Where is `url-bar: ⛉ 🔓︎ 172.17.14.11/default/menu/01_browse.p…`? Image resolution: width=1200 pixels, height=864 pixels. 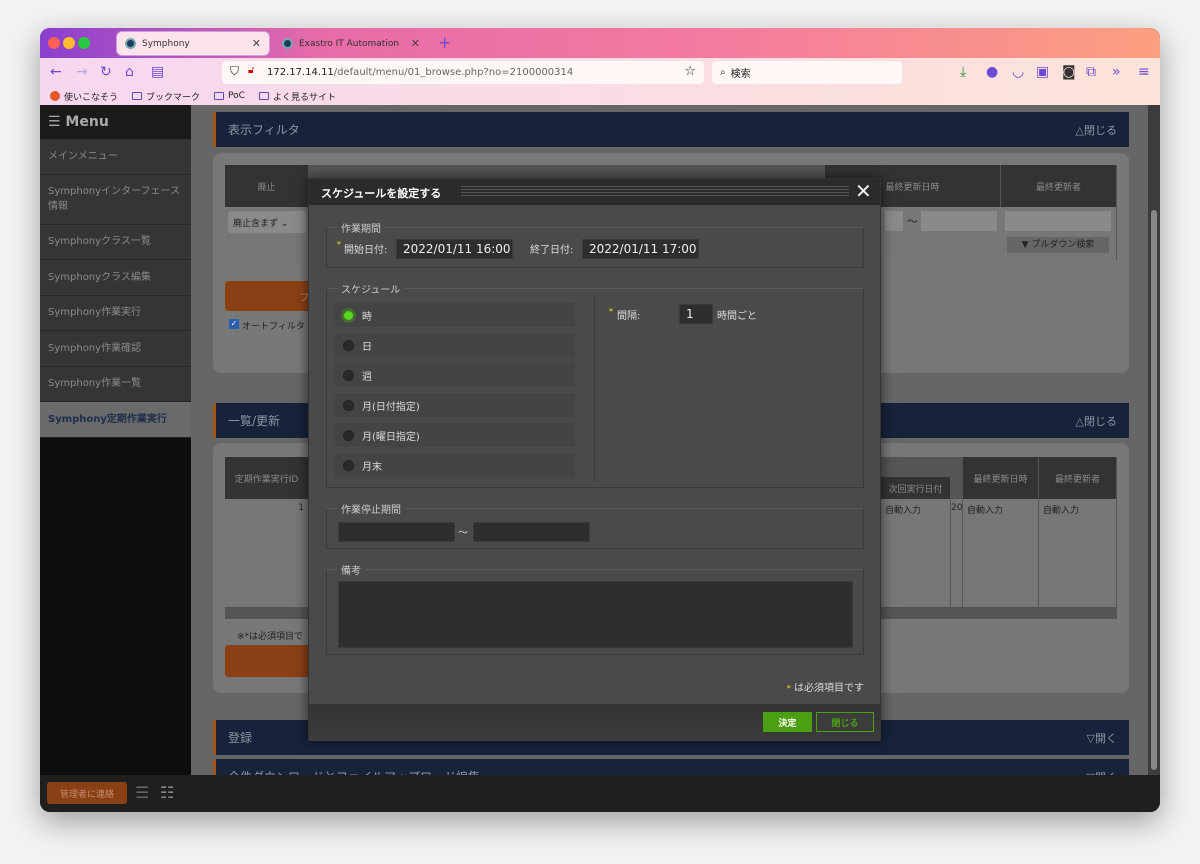
url-bar: ⛉ 🔓︎ 172.17.14.11/default/menu/01_browse.p… is located at coordinates (463, 72).